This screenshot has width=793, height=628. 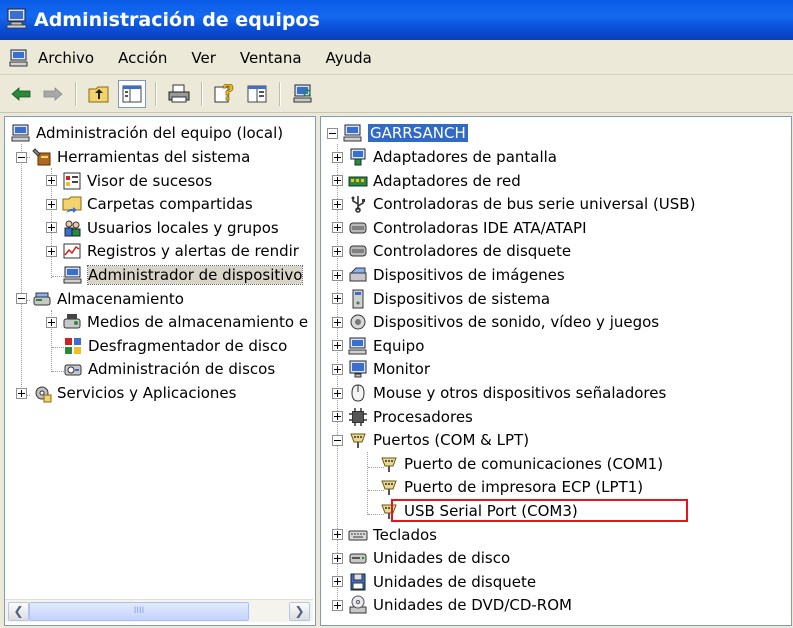 I want to click on scroll-left-button: ❮, so click(x=18, y=611).